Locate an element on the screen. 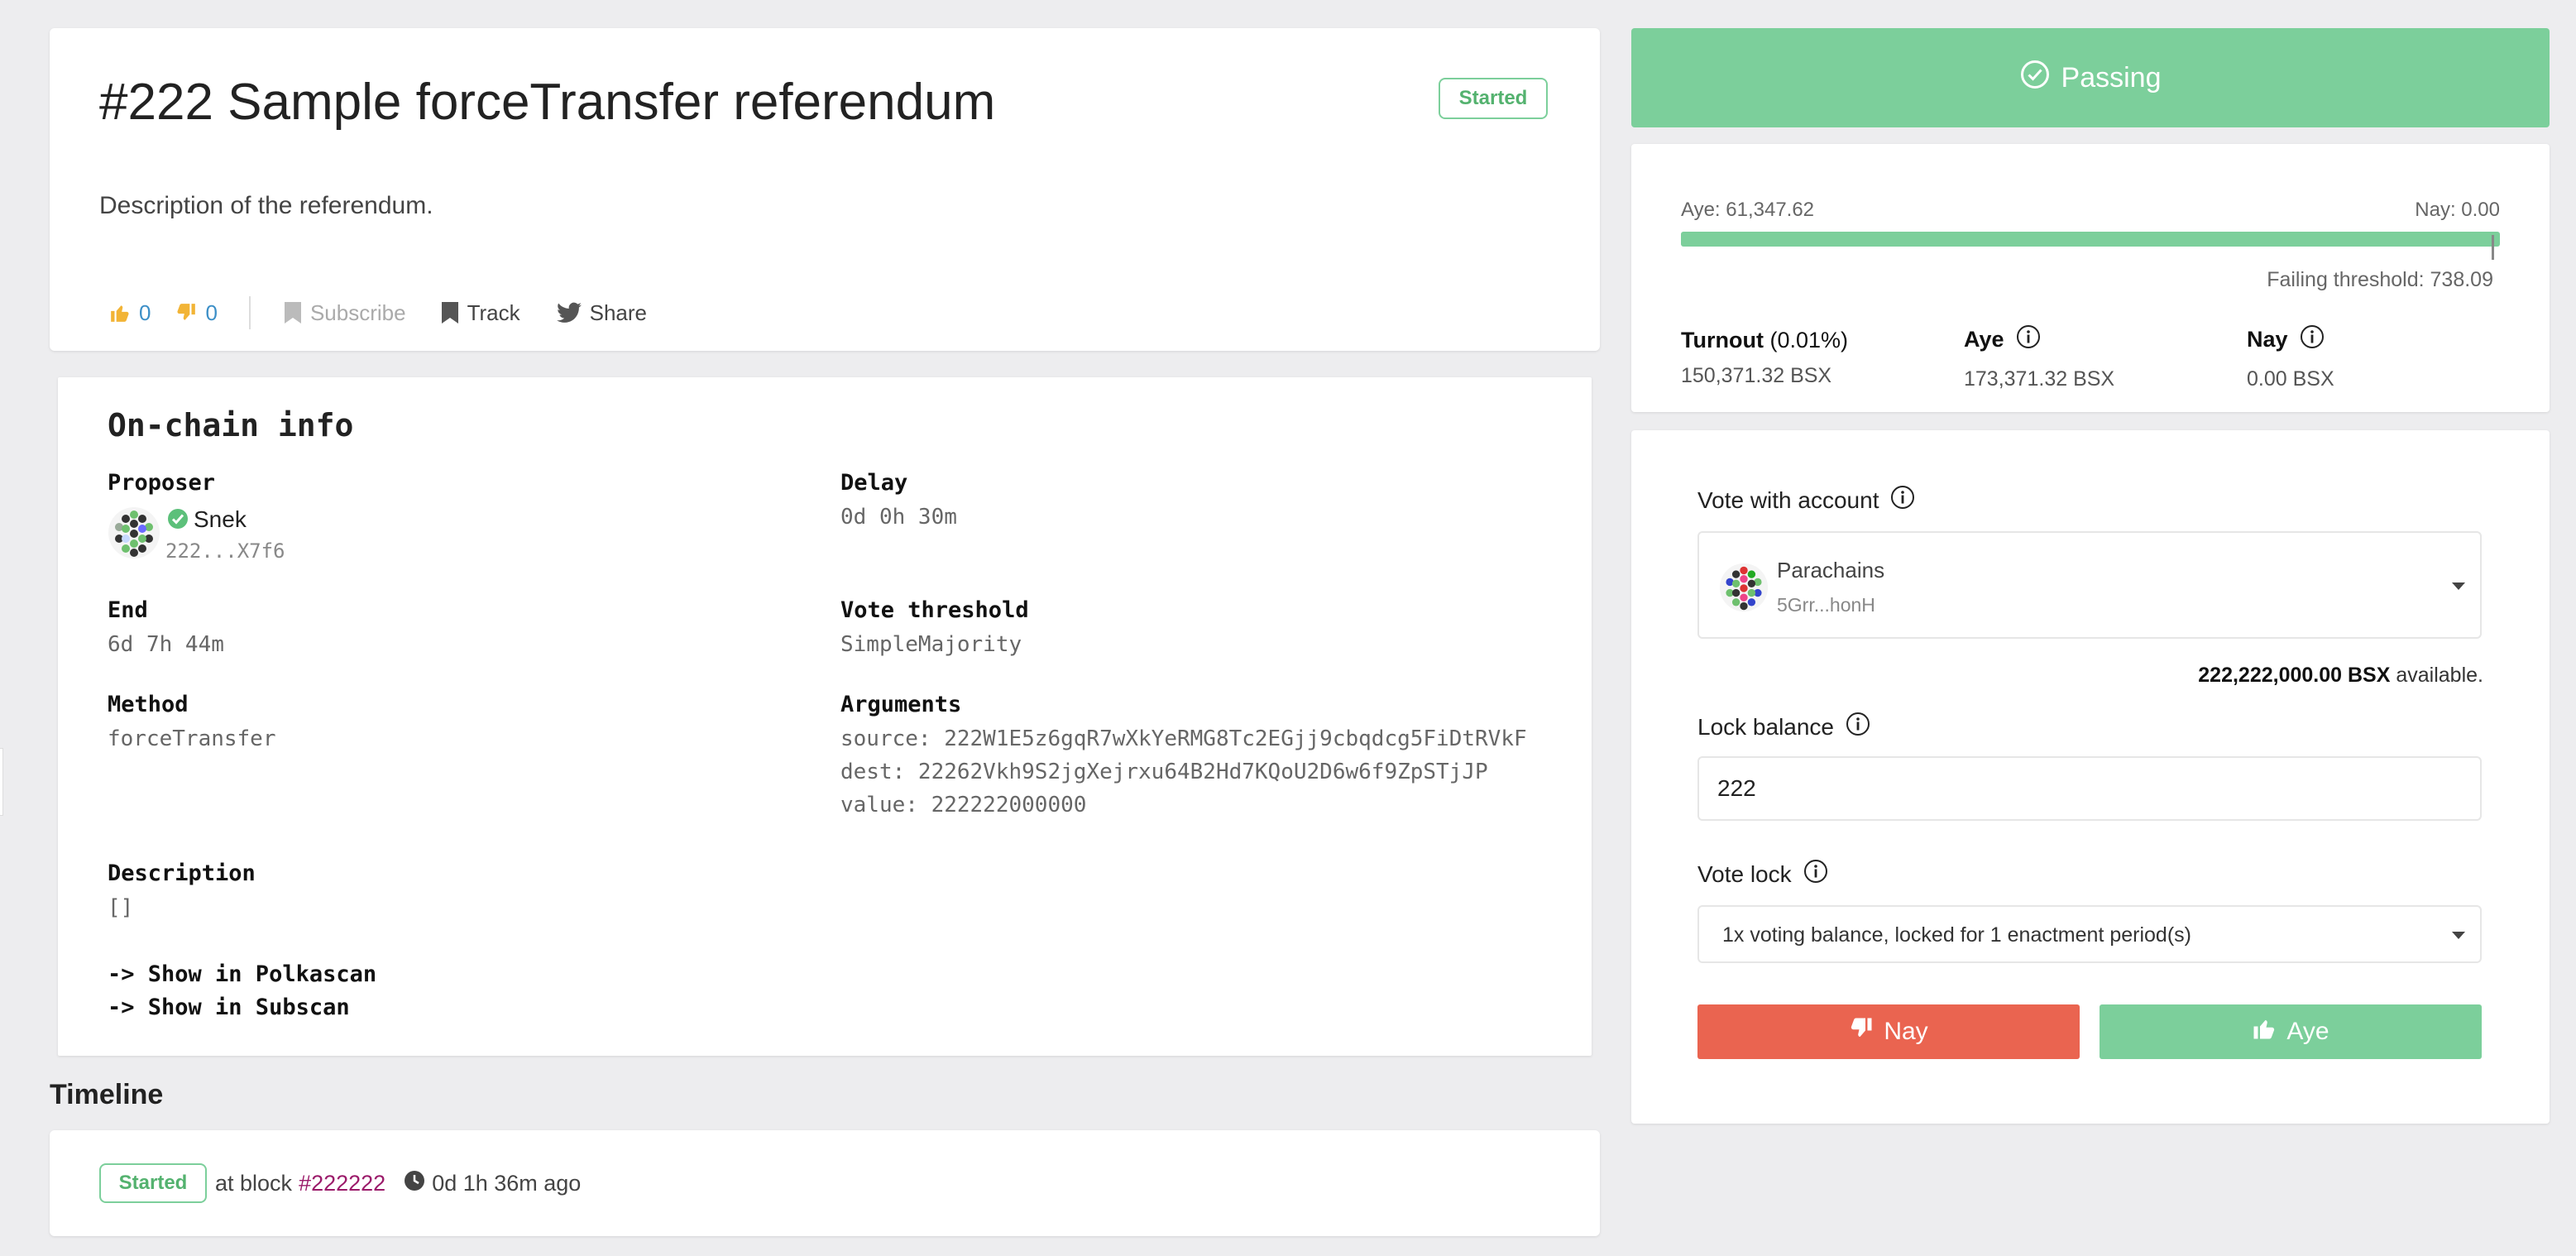 The width and height of the screenshot is (2576, 1256). lock-balance-label: Lock balance is located at coordinates (1783, 727).